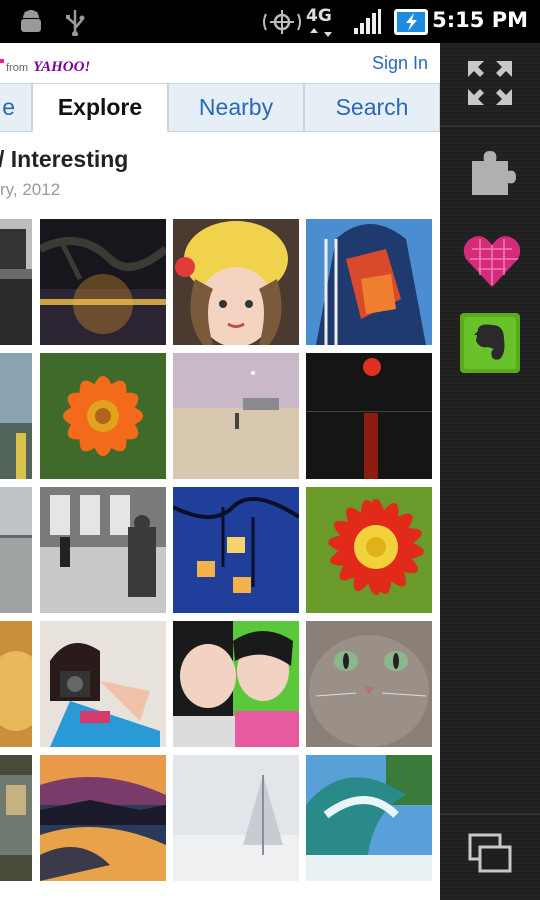 The image size is (540, 900). Describe the element at coordinates (30, 189) in the screenshot. I see `page-date: ry, 2012` at that location.